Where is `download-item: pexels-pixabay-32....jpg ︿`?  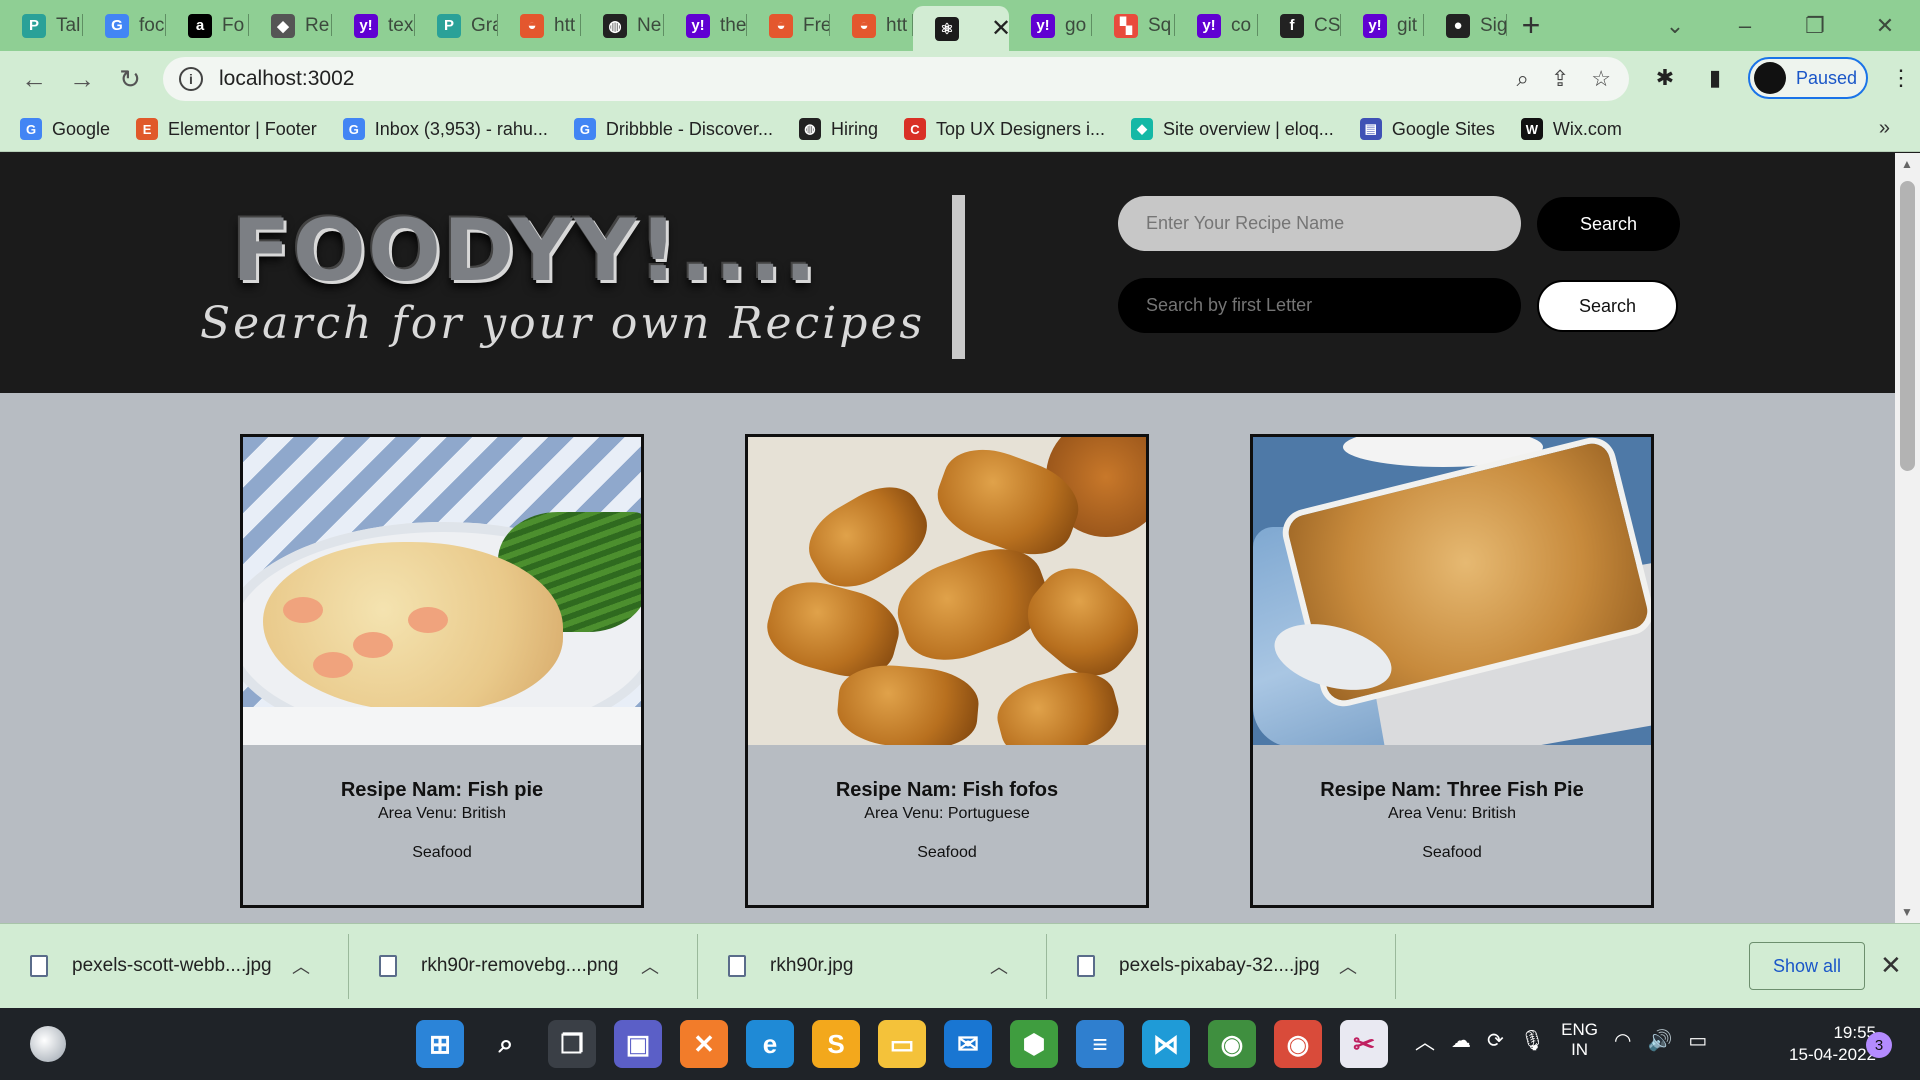
download-item: pexels-pixabay-32....jpg ︿ is located at coordinates (1221, 966).